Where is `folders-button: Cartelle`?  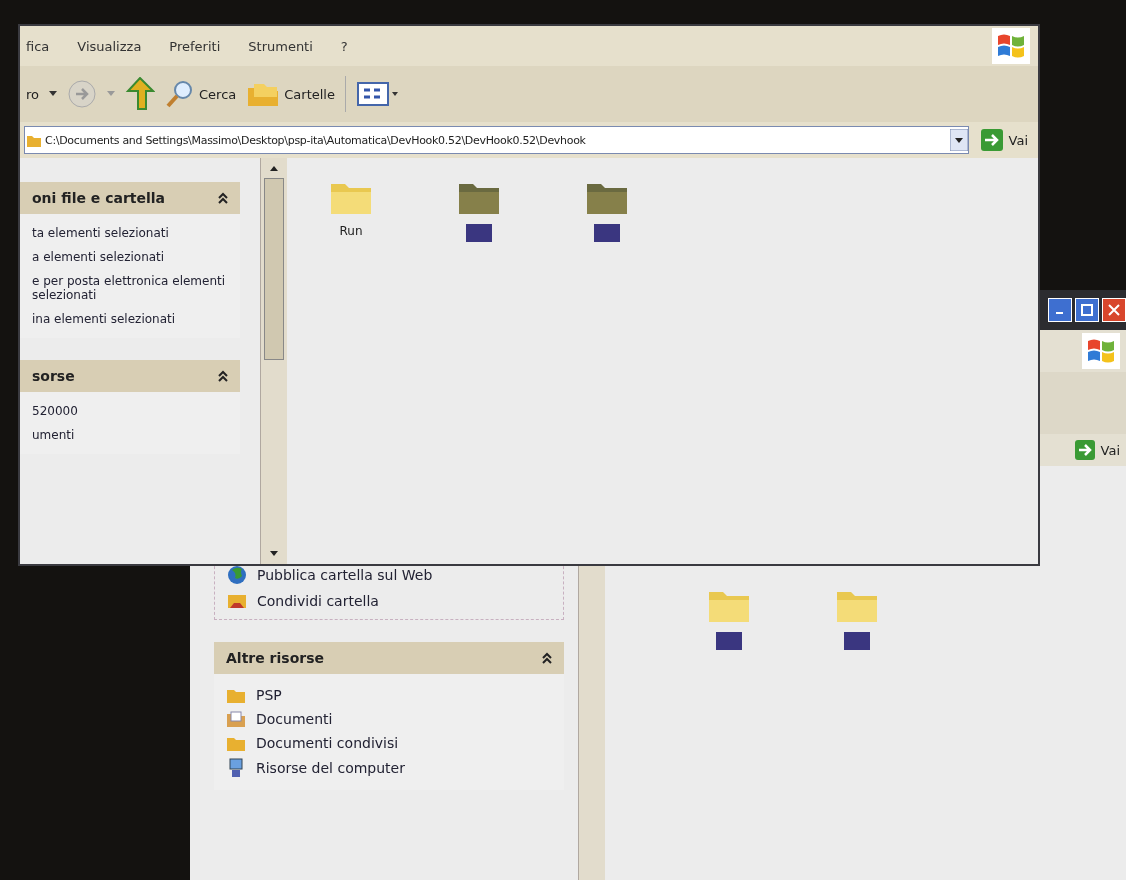 folders-button: Cartelle is located at coordinates (290, 94).